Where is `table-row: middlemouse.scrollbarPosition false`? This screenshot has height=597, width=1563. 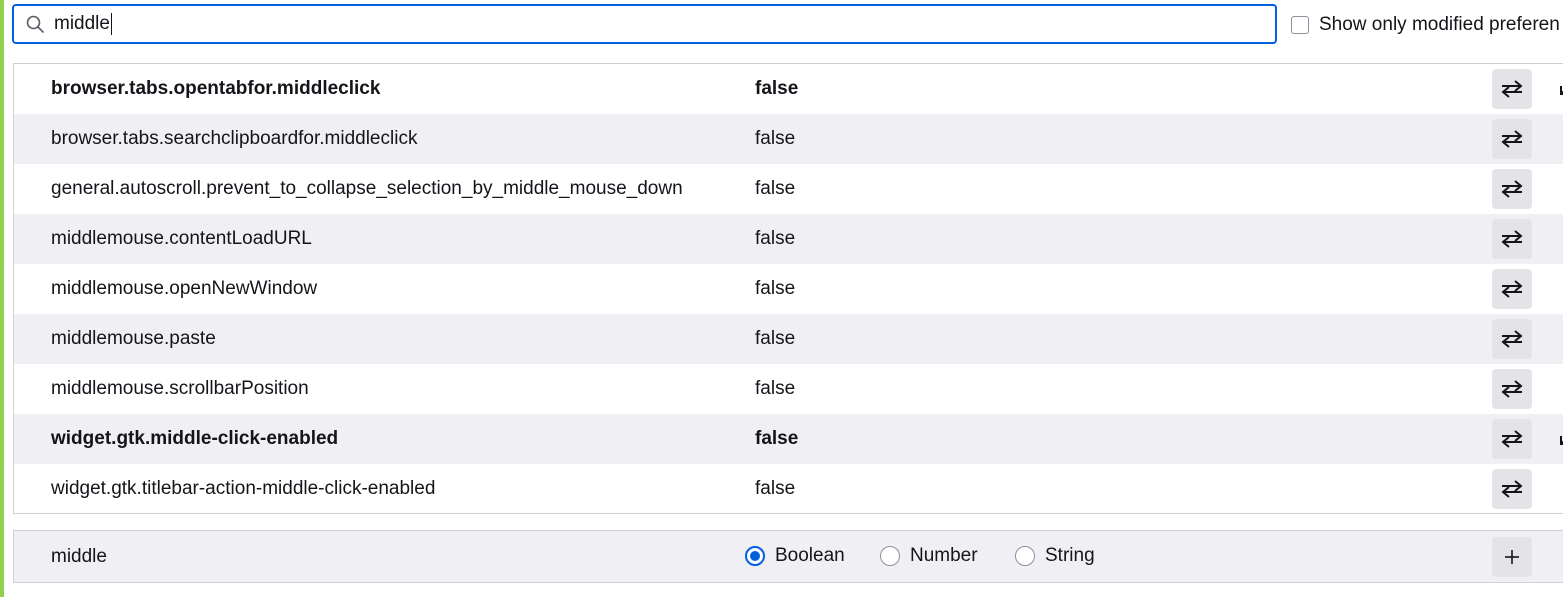 table-row: middlemouse.scrollbarPosition false is located at coordinates (788, 389).